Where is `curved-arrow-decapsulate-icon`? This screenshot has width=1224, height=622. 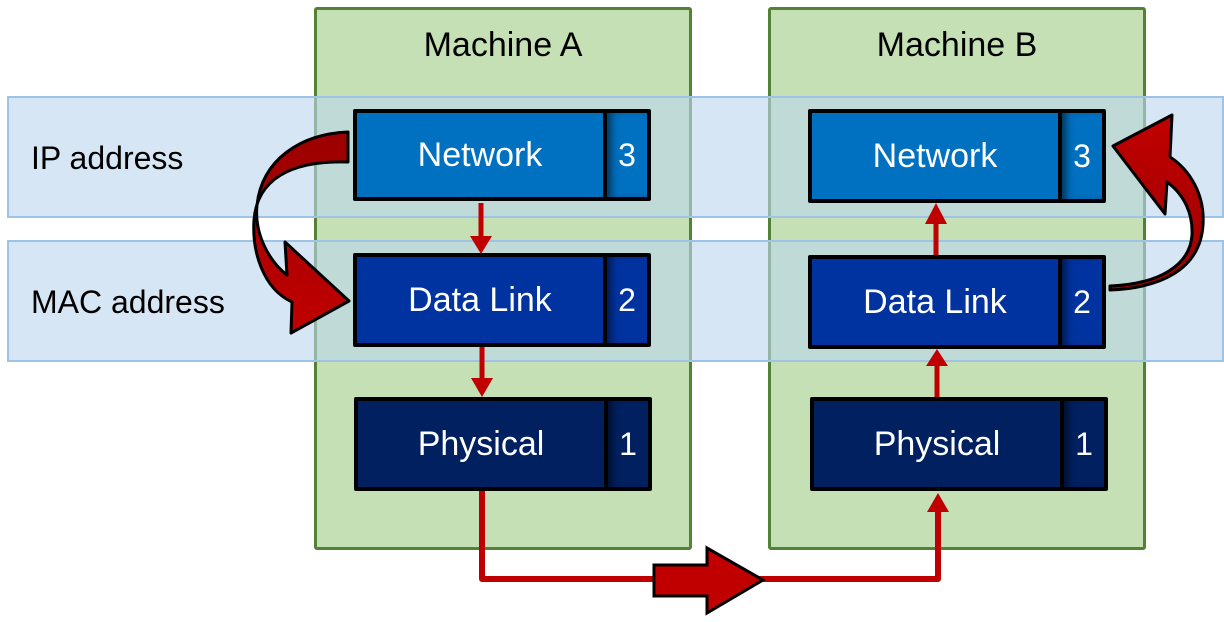 curved-arrow-decapsulate-icon is located at coordinates (1156, 202).